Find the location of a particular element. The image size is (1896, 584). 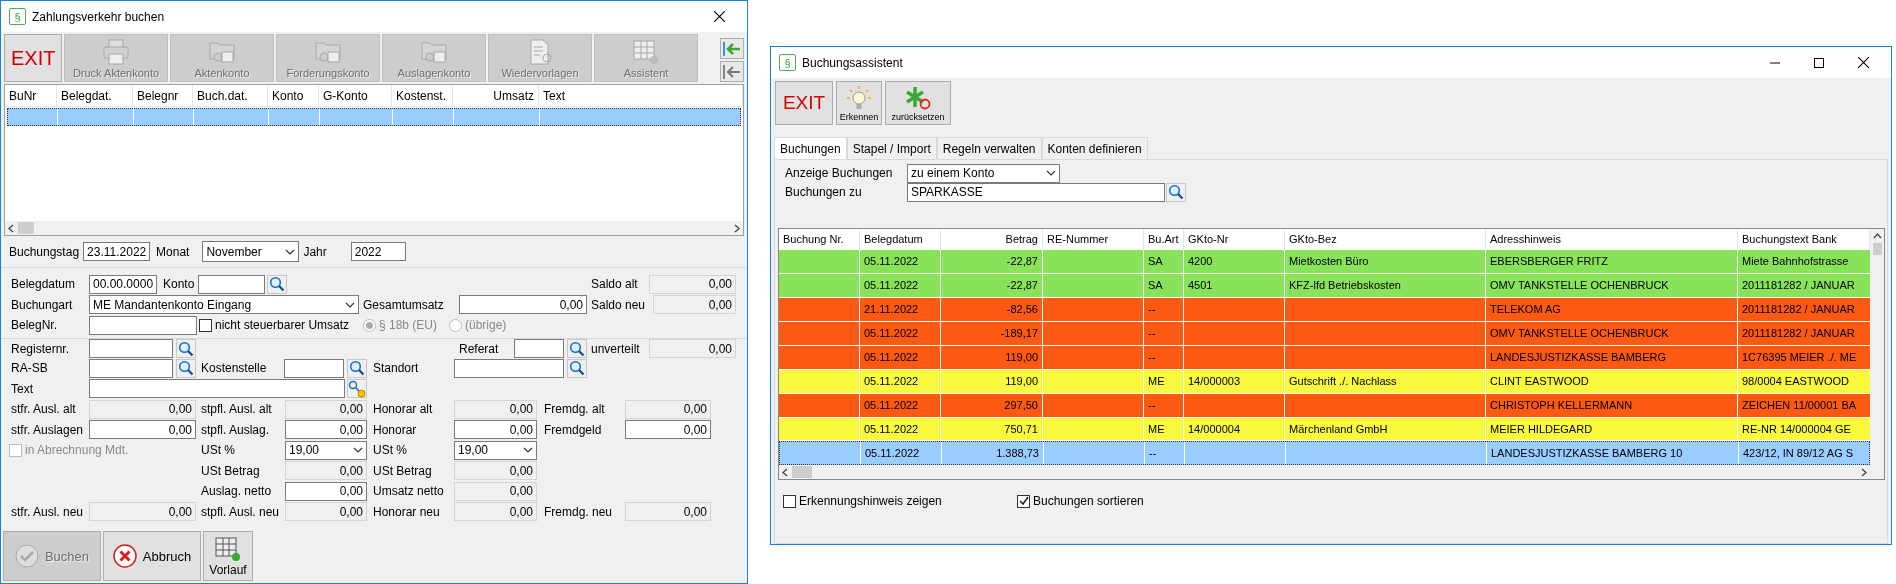

table-row is located at coordinates (374, 117).